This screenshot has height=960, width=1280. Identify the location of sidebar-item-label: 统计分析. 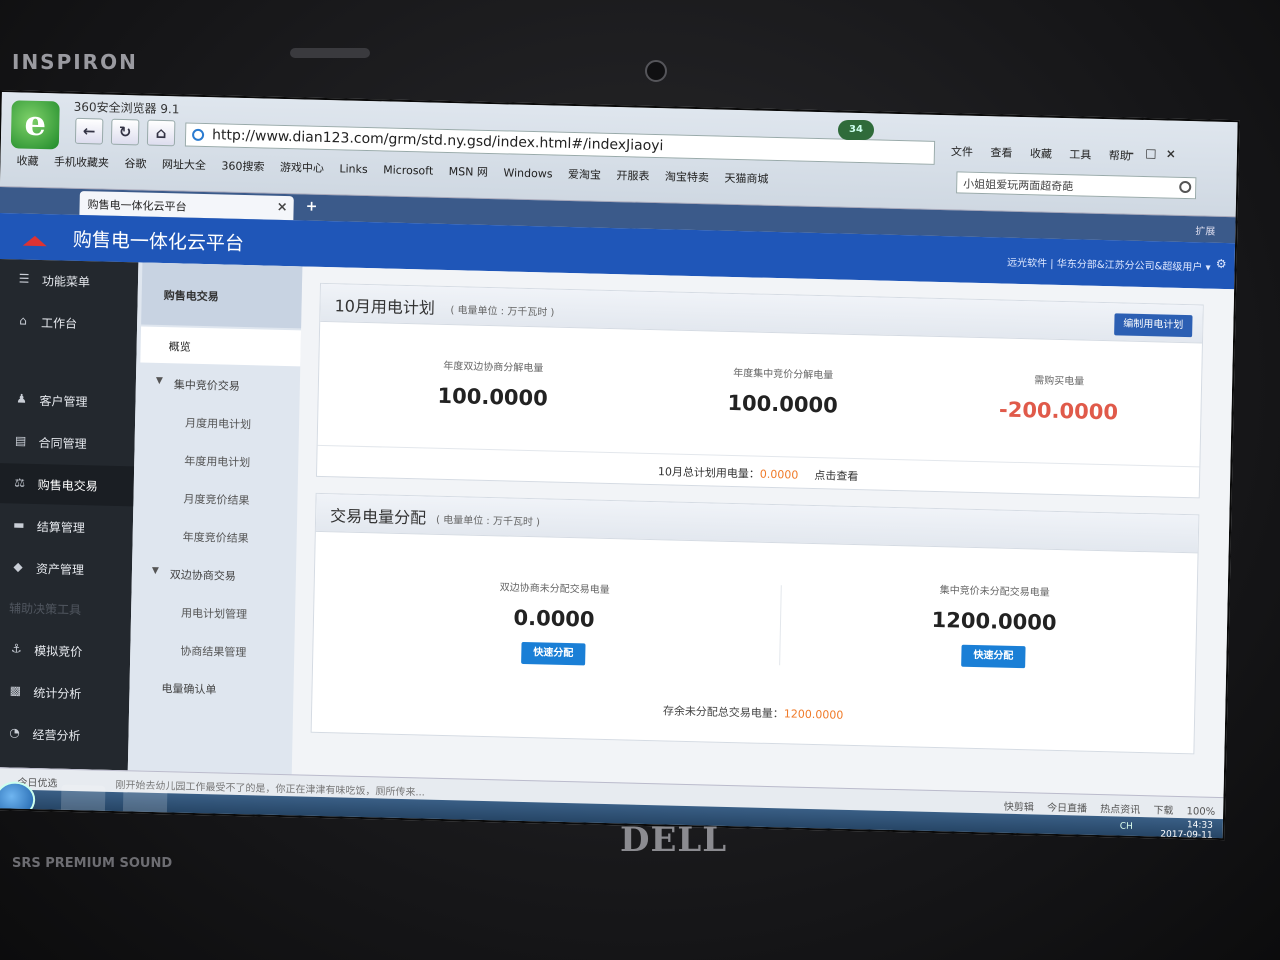
(57, 693).